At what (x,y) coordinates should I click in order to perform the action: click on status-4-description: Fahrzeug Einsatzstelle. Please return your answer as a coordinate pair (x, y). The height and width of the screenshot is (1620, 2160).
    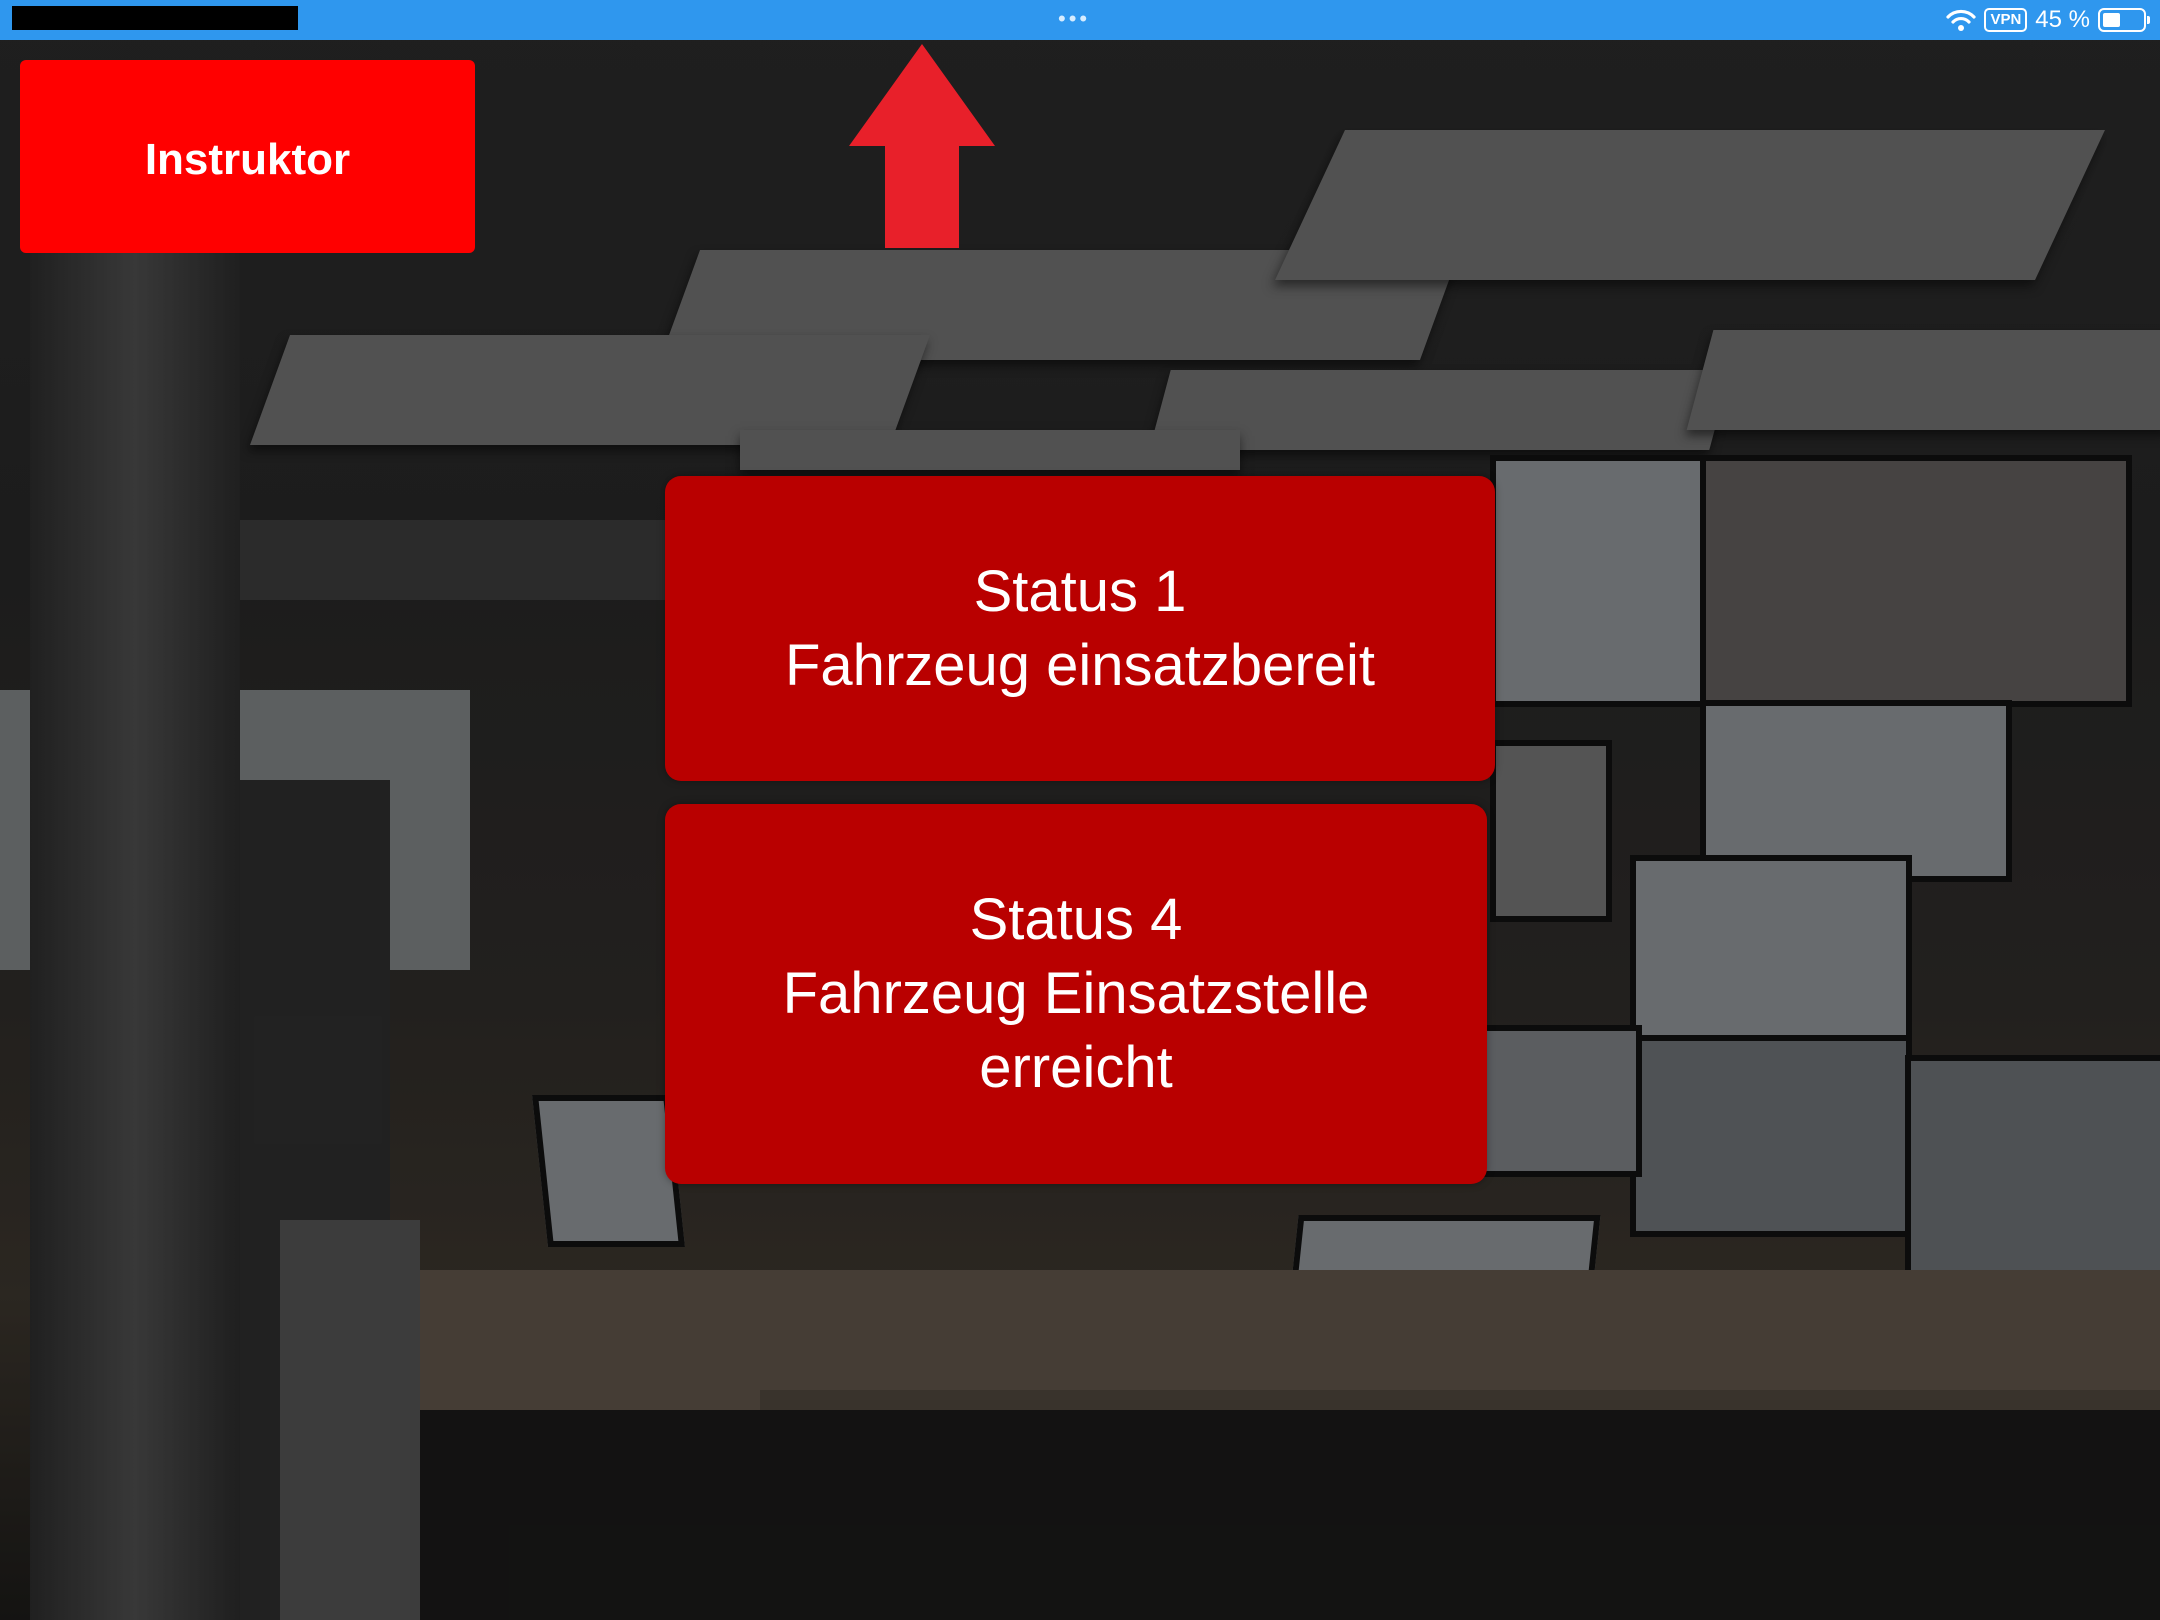
    Looking at the image, I should click on (1076, 993).